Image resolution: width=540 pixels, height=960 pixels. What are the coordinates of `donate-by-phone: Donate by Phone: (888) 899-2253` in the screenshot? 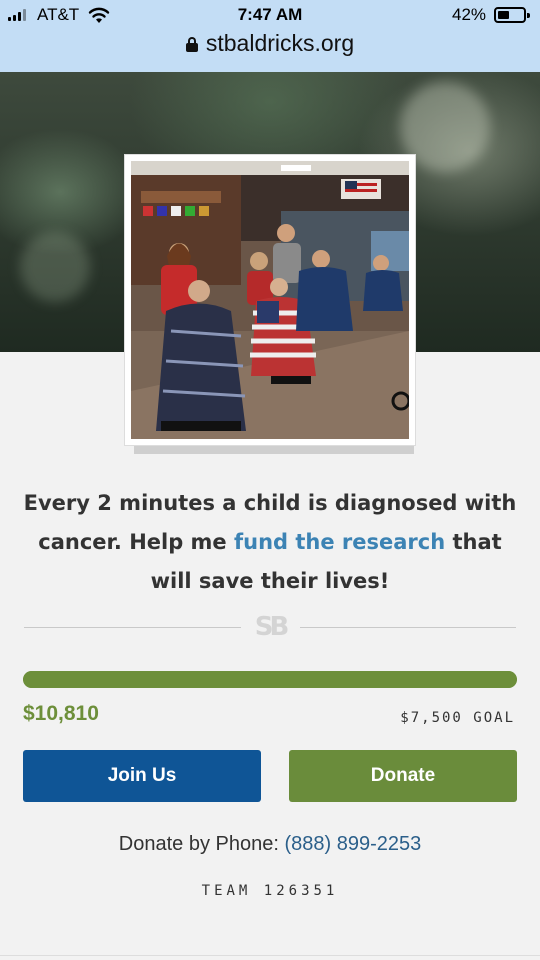 It's located at (270, 844).